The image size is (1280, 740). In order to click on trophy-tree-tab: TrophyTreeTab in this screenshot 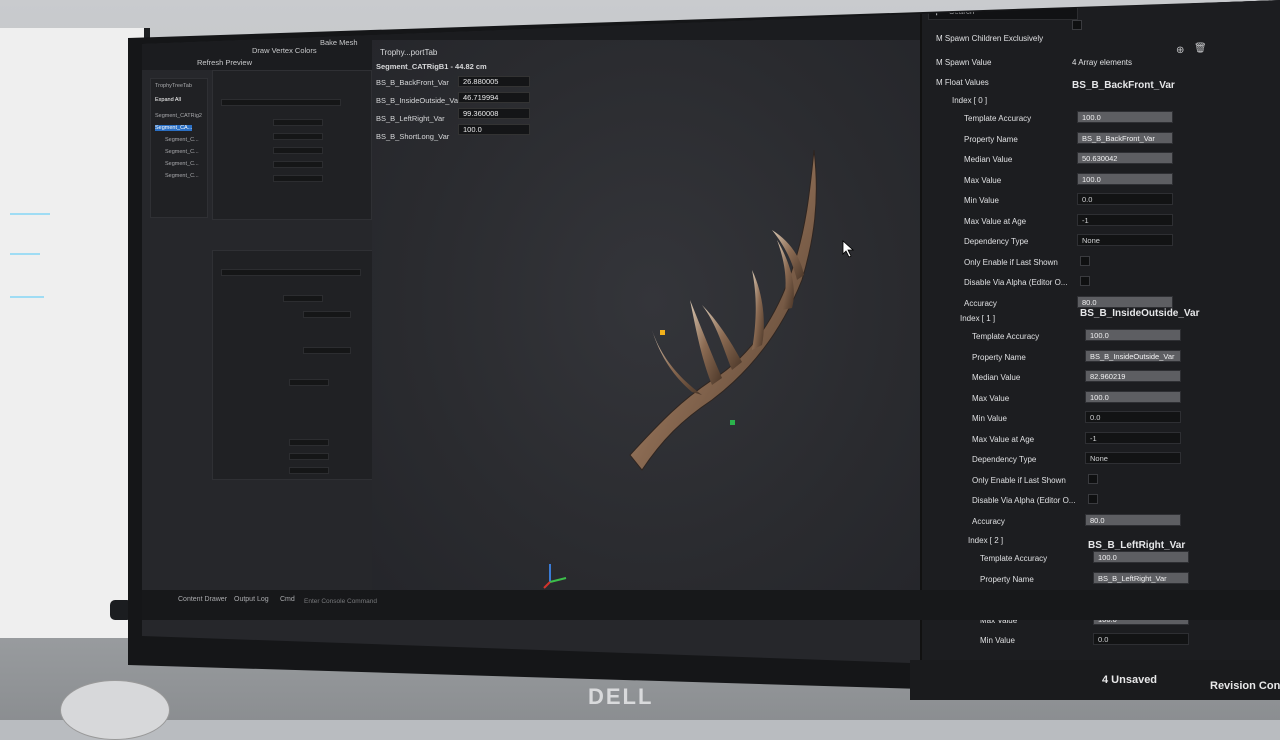, I will do `click(173, 86)`.